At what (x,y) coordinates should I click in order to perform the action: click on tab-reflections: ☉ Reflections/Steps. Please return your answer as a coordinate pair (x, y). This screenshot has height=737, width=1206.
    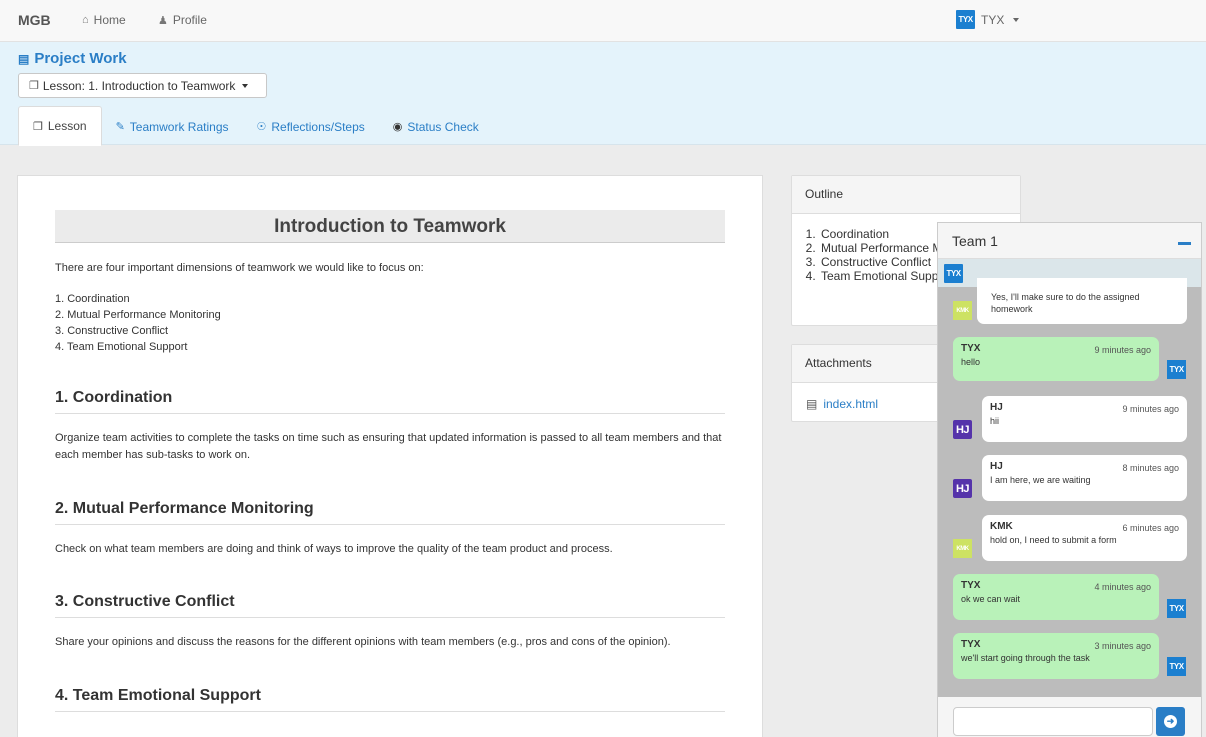
    Looking at the image, I should click on (311, 126).